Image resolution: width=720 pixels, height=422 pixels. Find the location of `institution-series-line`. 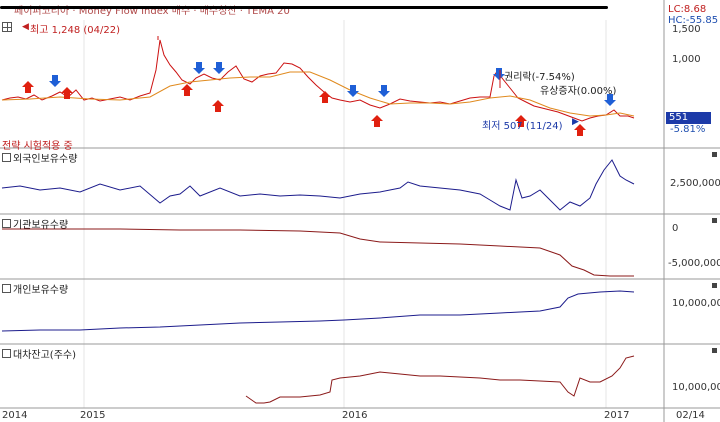

institution-series-line is located at coordinates (318, 252).